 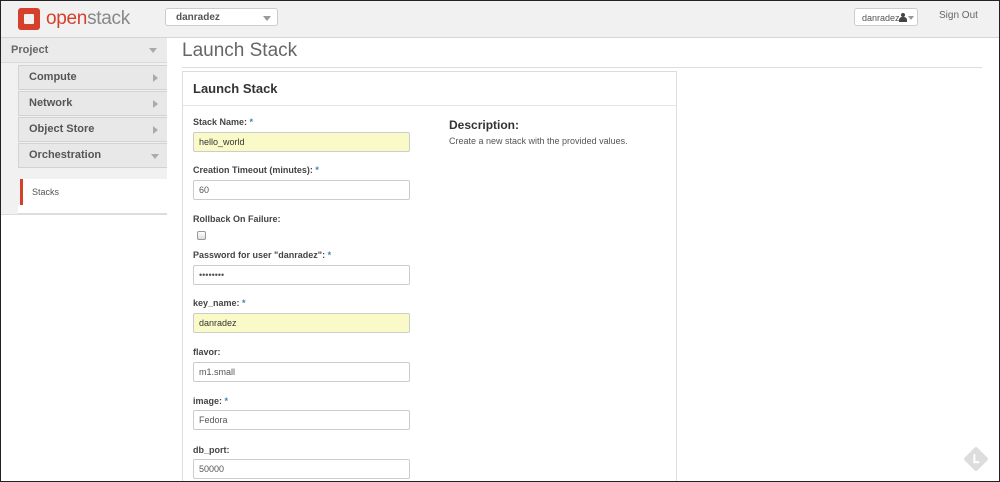 What do you see at coordinates (240, 50) in the screenshot?
I see `page-title: Launch Stack` at bounding box center [240, 50].